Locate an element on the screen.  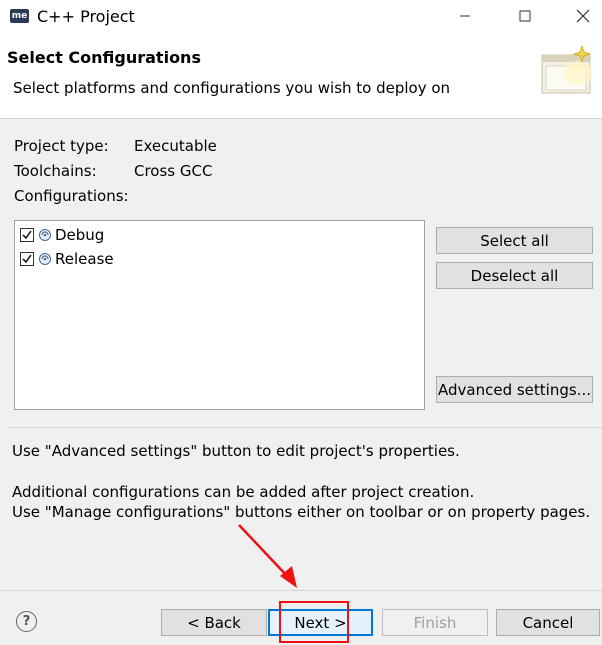
config-item-debug: Debug is located at coordinates (62, 235).